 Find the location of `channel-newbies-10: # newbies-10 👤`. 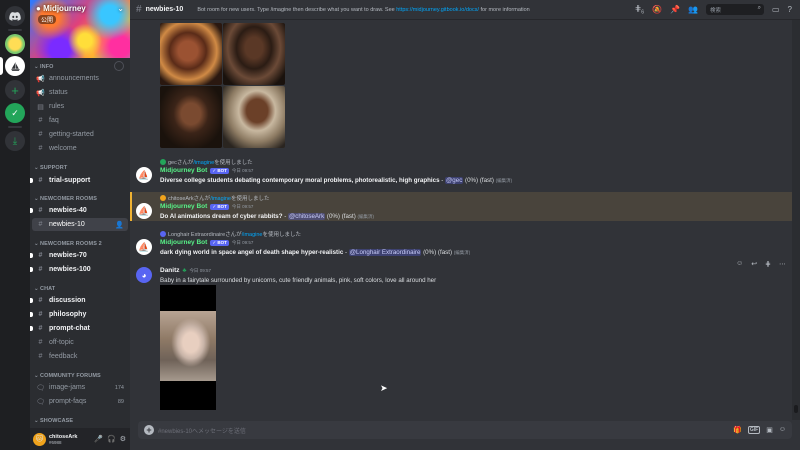

channel-newbies-10: # newbies-10 👤 is located at coordinates (80, 224).